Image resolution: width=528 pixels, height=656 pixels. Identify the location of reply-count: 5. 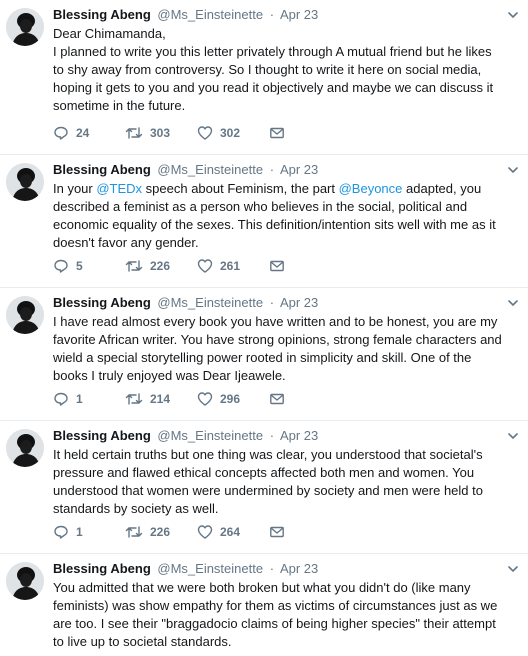
(79, 266).